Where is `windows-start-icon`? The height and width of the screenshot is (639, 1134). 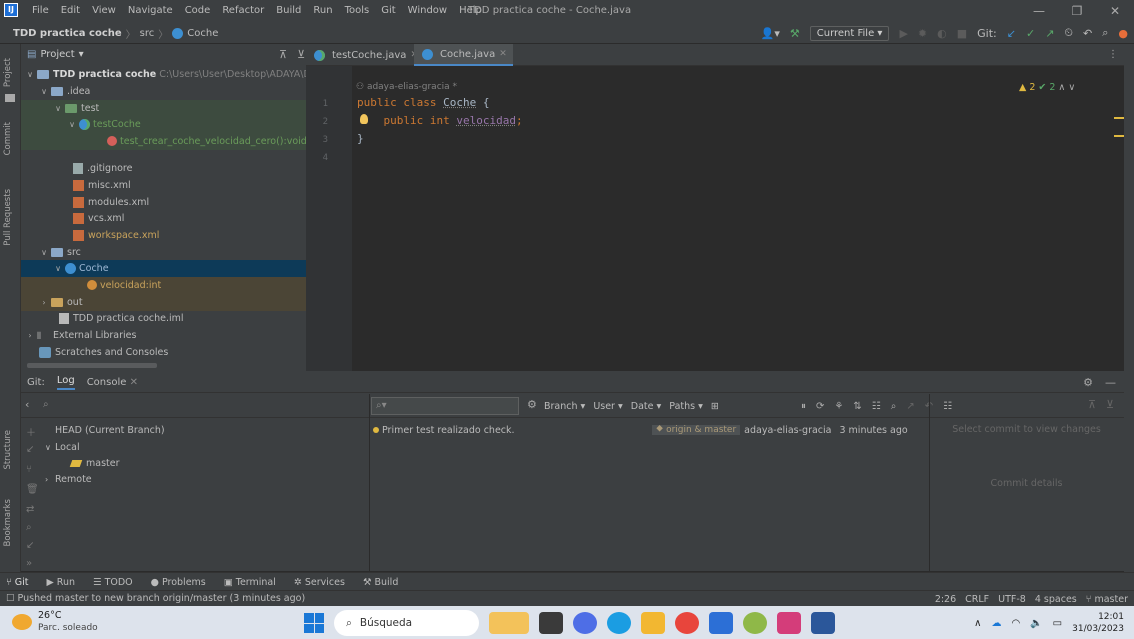
windows-start-icon is located at coordinates (314, 623).